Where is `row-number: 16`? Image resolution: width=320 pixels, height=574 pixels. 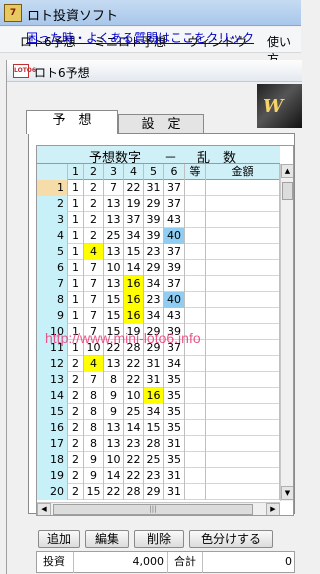 row-number: 16 is located at coordinates (52, 428).